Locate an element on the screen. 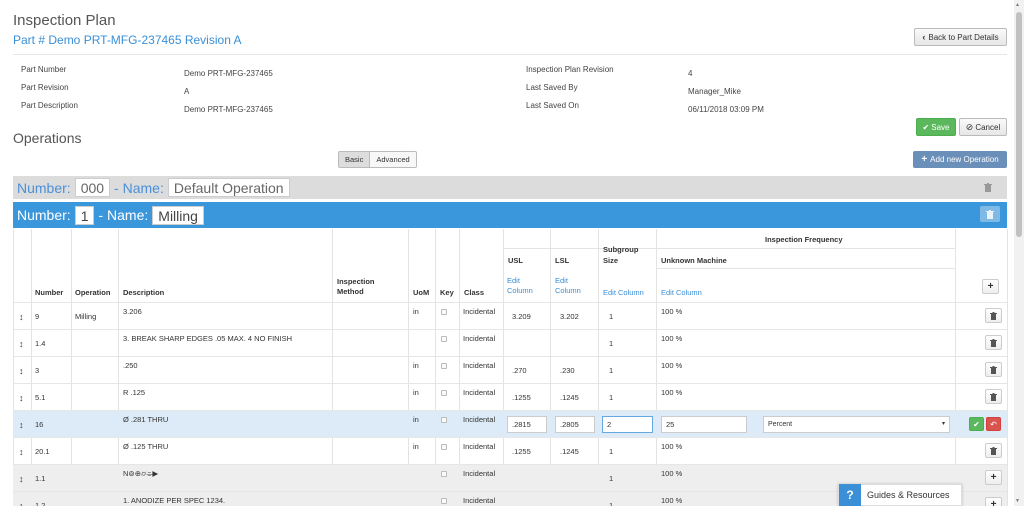 The height and width of the screenshot is (506, 1024). tab-advanced: Advanced is located at coordinates (393, 159).